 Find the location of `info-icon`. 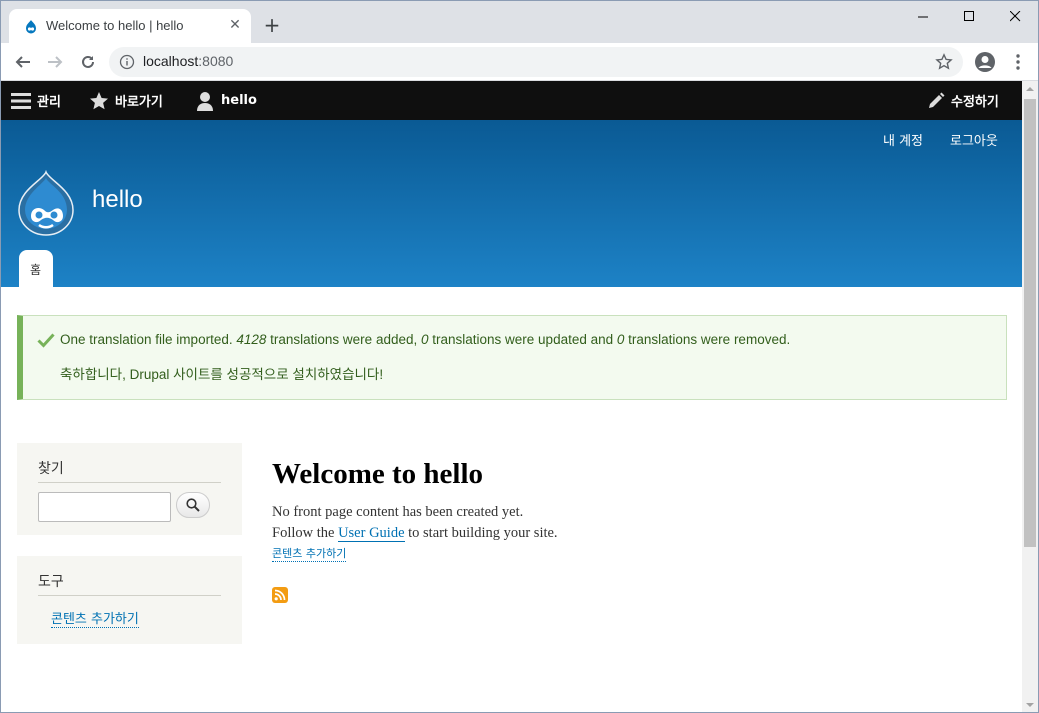

info-icon is located at coordinates (127, 62).